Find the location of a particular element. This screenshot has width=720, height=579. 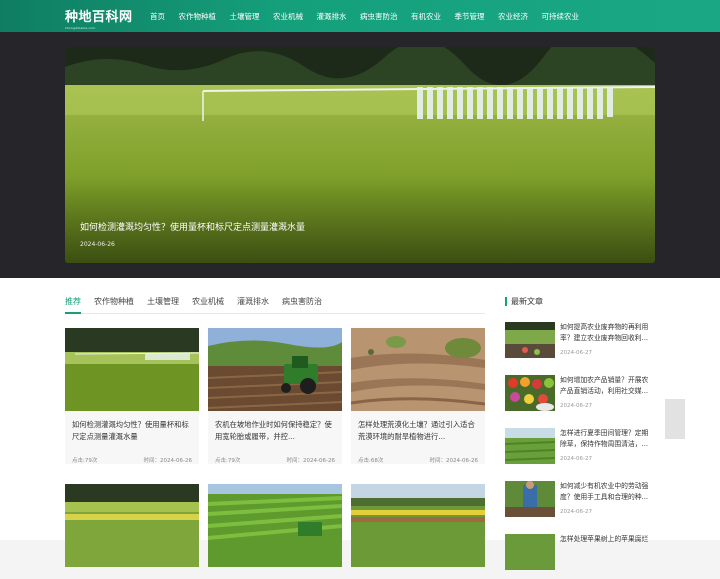

sidebar-heading: 最新文章 is located at coordinates (524, 301).